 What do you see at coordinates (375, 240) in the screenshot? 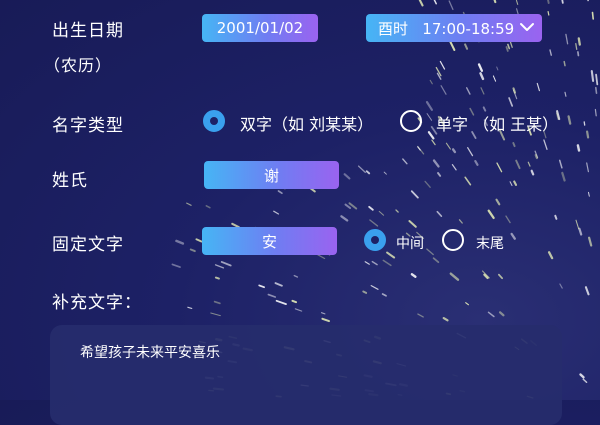
I see `position-middle-radio` at bounding box center [375, 240].